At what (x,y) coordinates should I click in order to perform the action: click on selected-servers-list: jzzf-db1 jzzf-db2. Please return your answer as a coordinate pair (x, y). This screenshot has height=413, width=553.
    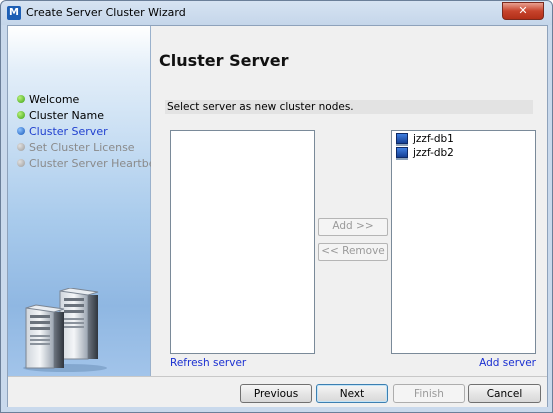
    Looking at the image, I should click on (463, 242).